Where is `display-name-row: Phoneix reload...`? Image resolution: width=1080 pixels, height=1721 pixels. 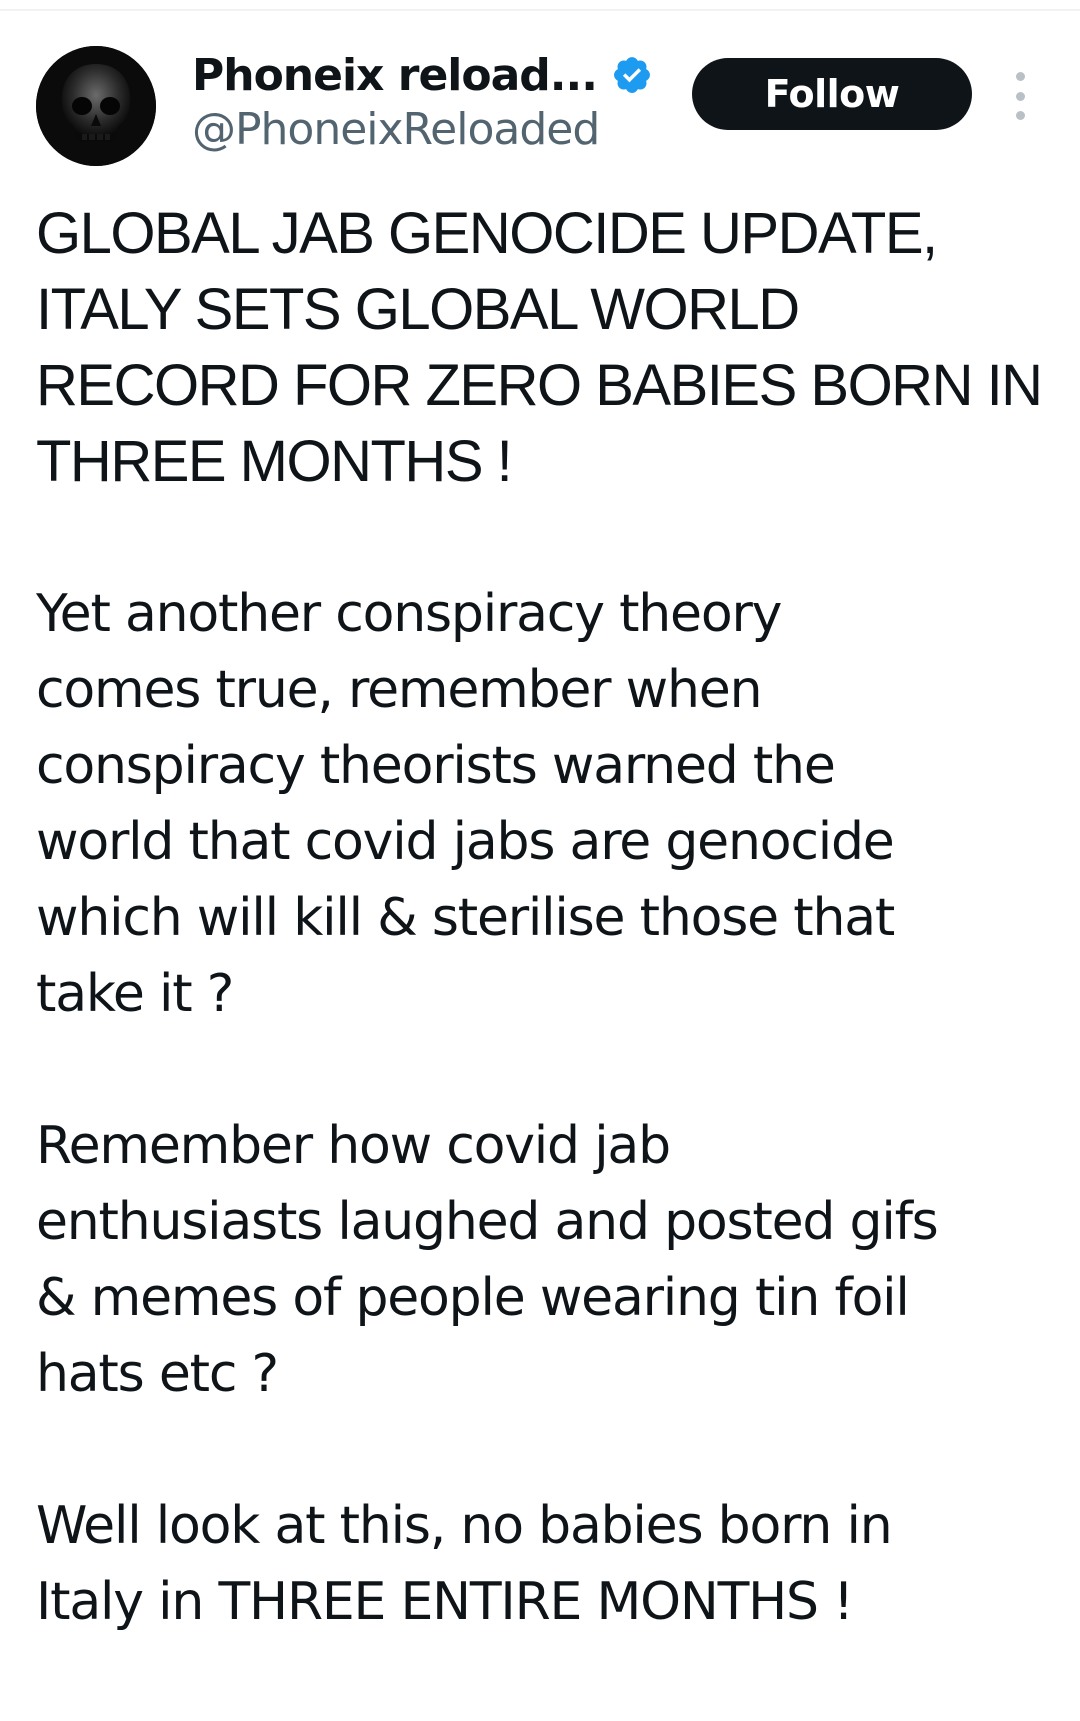 display-name-row: Phoneix reload... is located at coordinates (432, 75).